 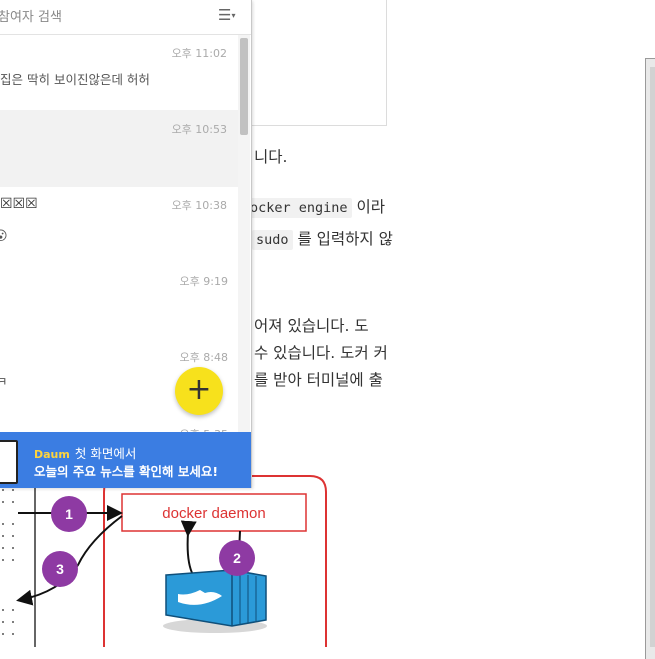 What do you see at coordinates (4, 380) in the screenshot?
I see `message-preview: ㅋ` at bounding box center [4, 380].